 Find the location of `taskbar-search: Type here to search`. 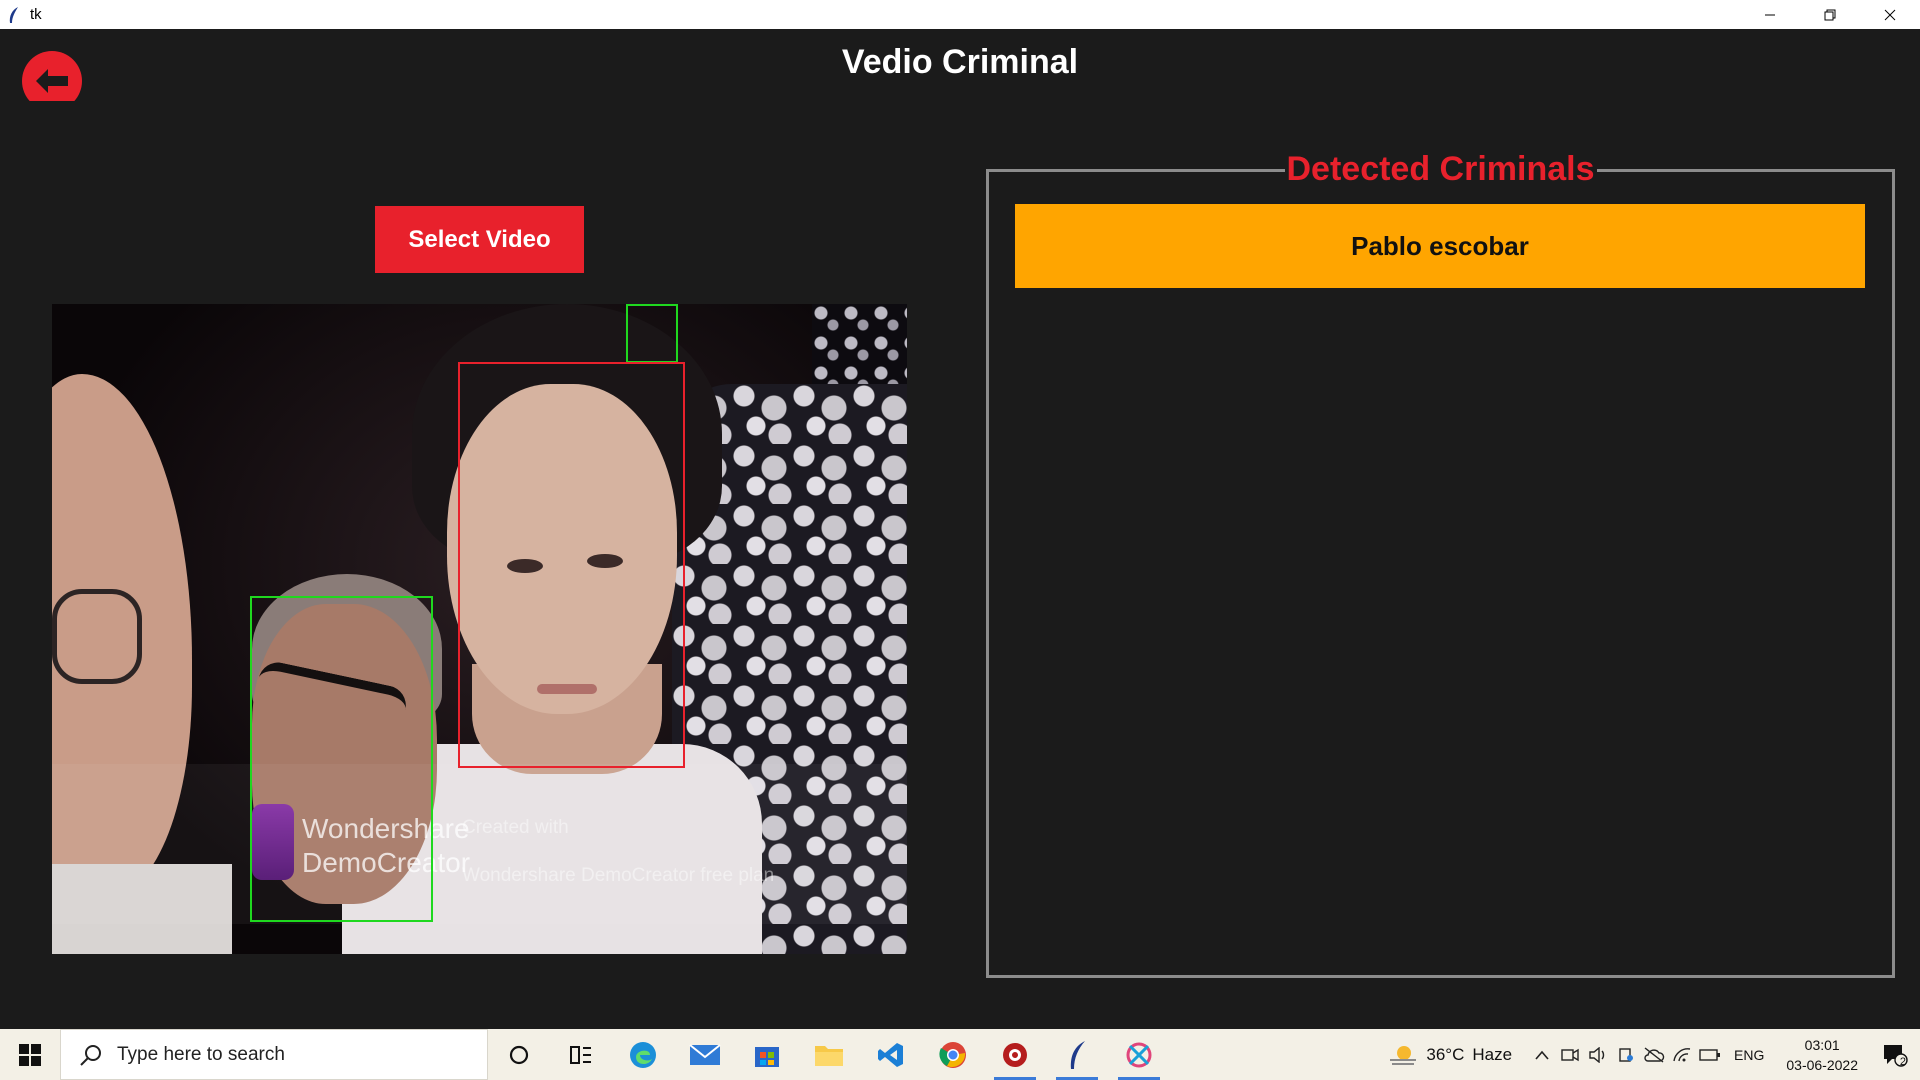

taskbar-search: Type here to search is located at coordinates (274, 1054).